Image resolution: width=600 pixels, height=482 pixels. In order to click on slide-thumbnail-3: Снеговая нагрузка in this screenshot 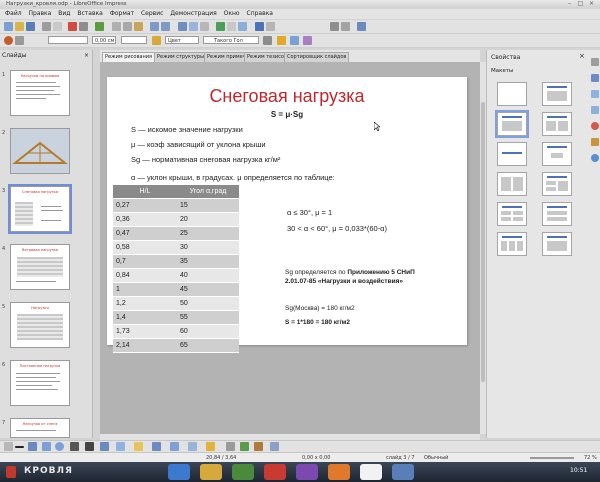, I will do `click(40, 209)`.